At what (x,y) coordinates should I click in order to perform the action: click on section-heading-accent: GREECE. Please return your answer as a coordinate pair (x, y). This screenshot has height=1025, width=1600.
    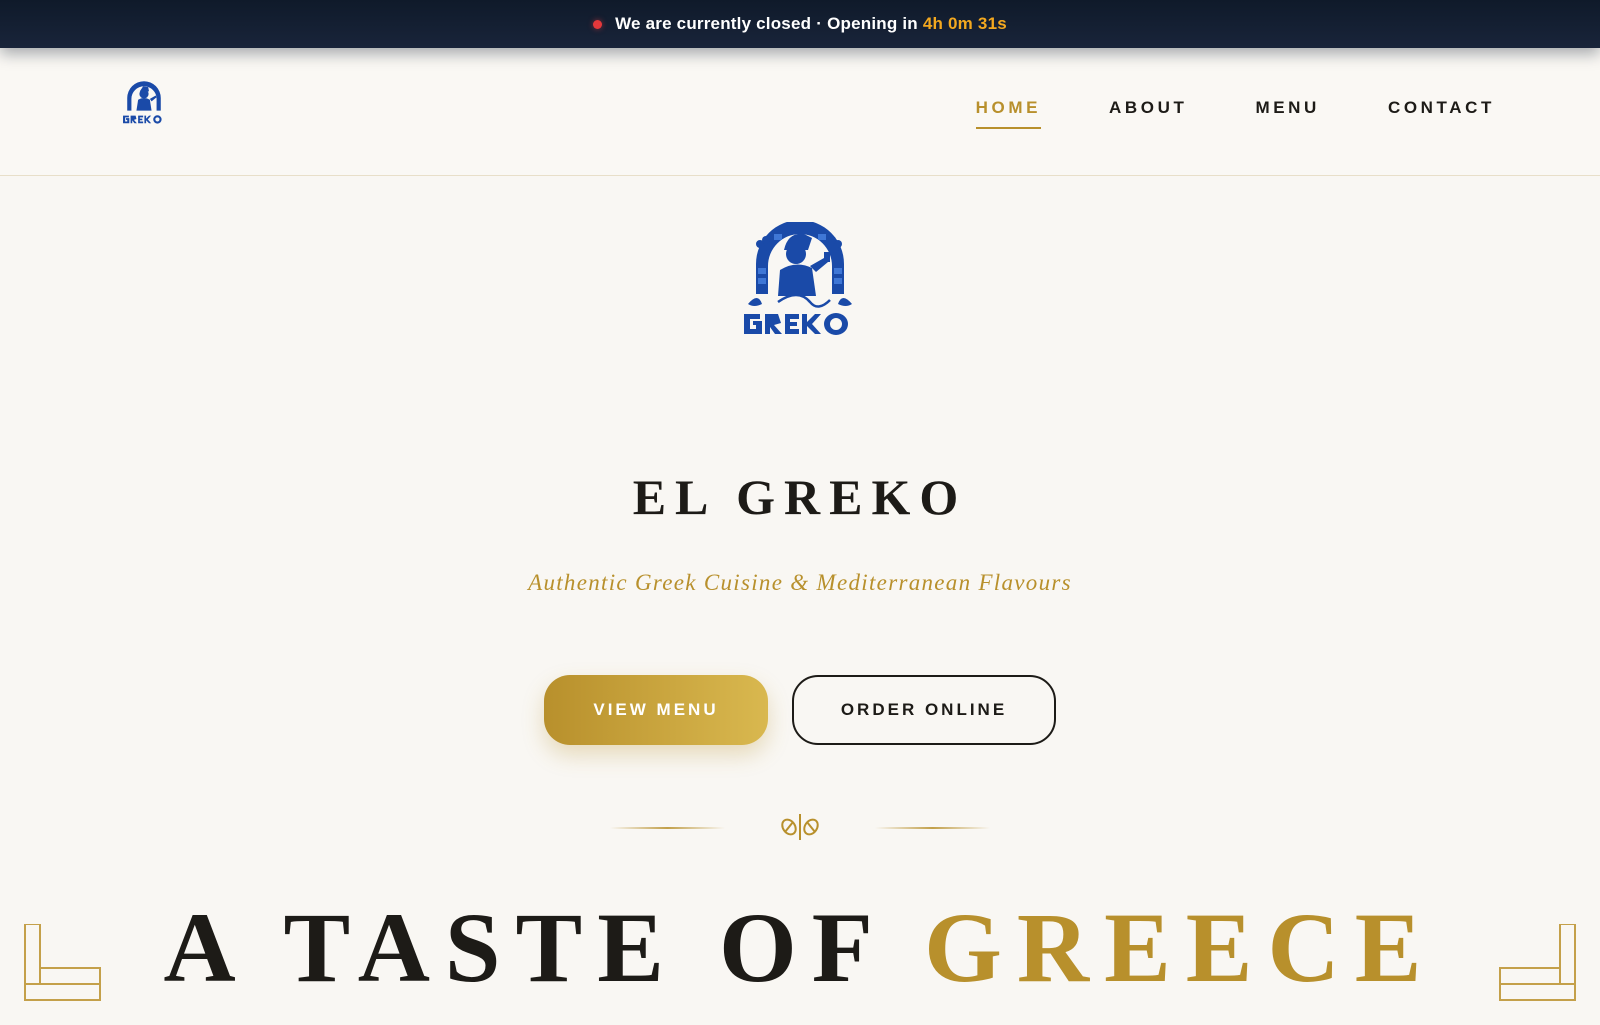
    Looking at the image, I should click on (1180, 947).